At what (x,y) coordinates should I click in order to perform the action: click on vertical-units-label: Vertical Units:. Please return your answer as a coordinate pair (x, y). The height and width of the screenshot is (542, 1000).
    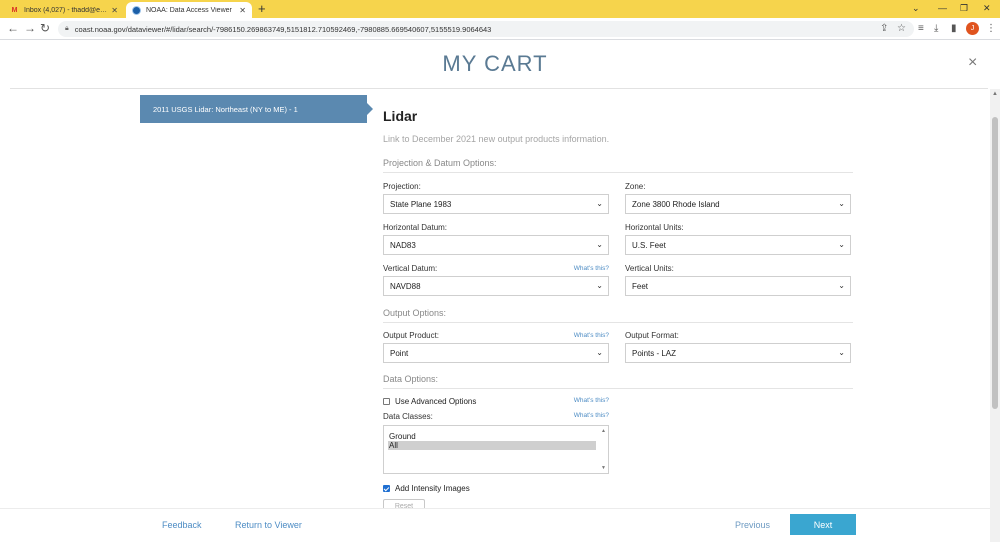
    Looking at the image, I should click on (649, 268).